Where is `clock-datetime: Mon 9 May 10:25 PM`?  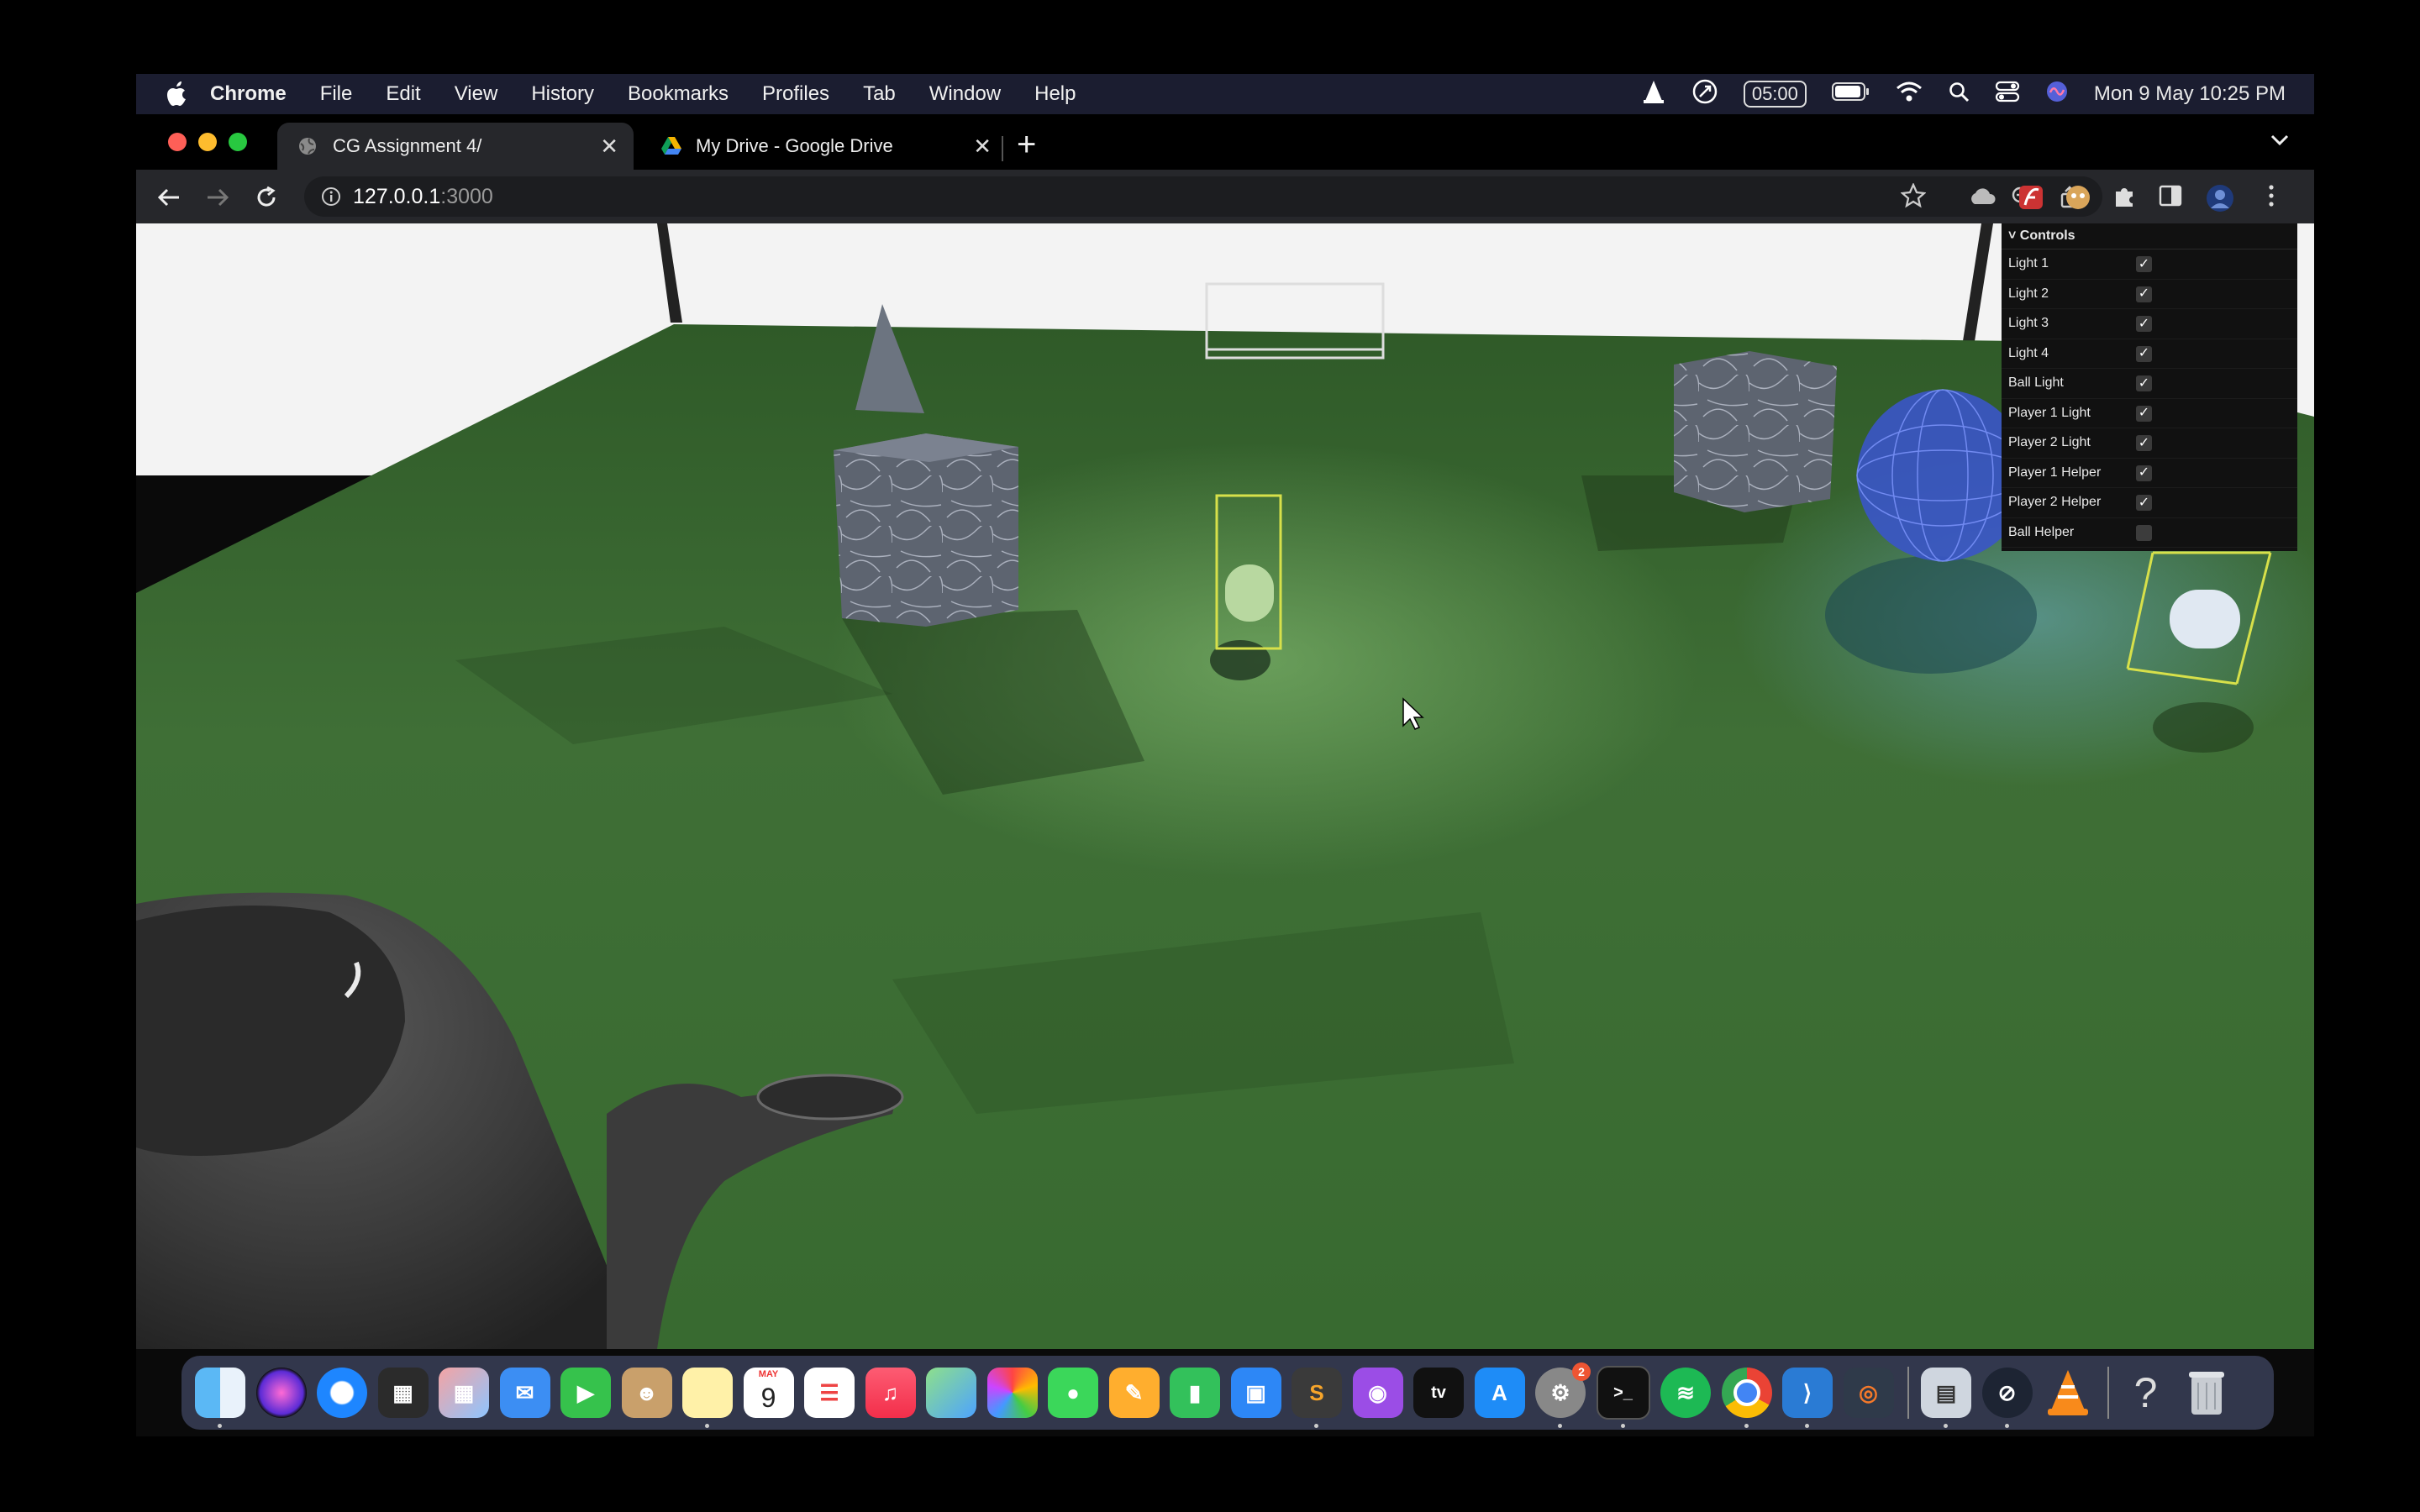 clock-datetime: Mon 9 May 10:25 PM is located at coordinates (2190, 94).